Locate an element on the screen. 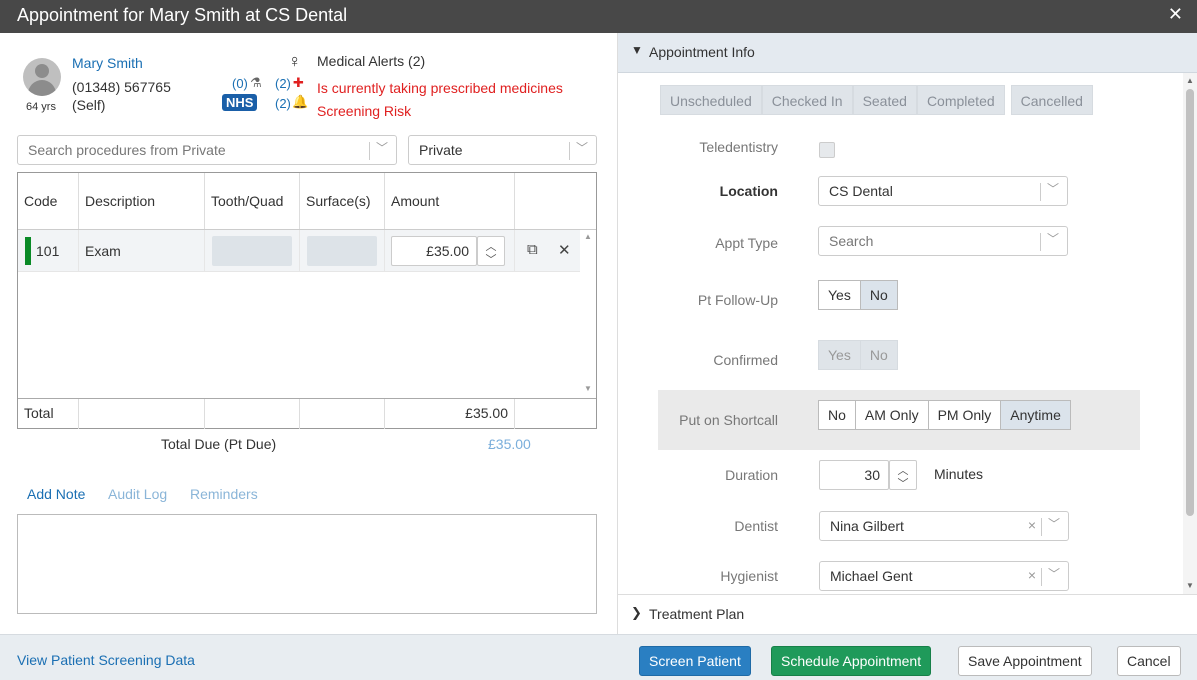 This screenshot has height=680, width=1197. tab-audit-log: Audit Log is located at coordinates (137, 494).